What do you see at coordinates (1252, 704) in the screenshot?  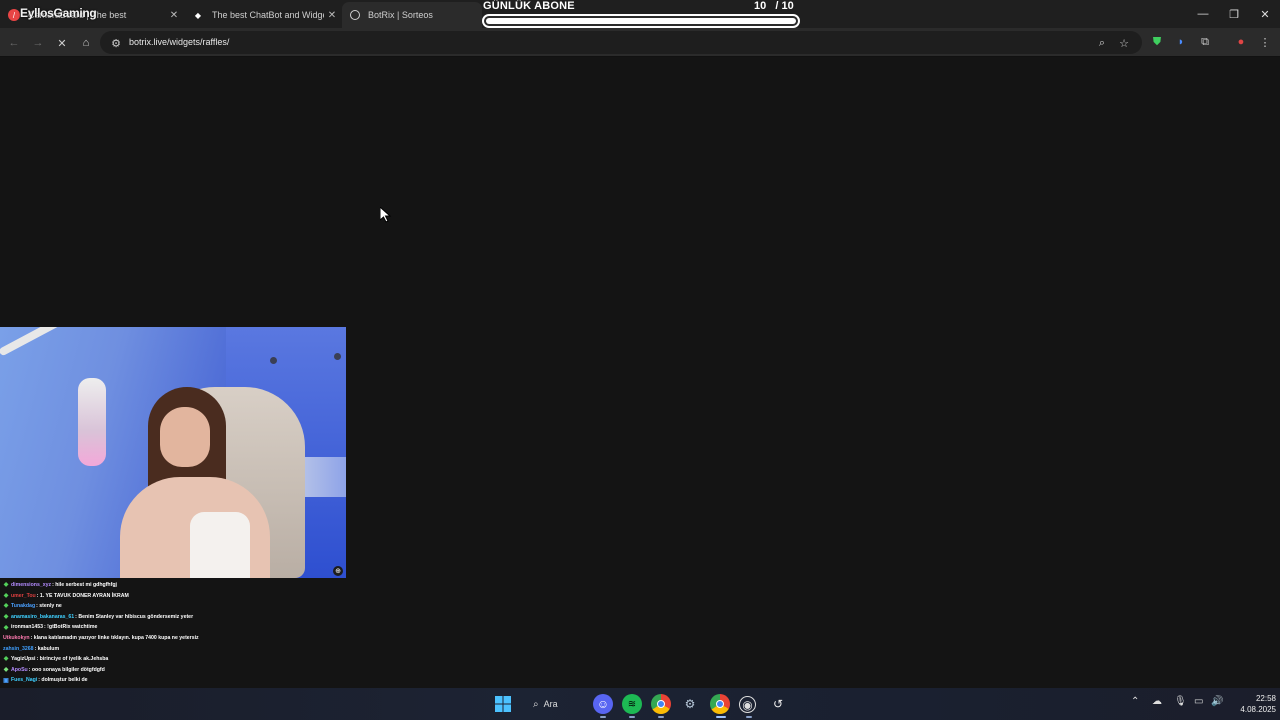 I see `taskbar-clock: 22:58 4.08.2025` at bounding box center [1252, 704].